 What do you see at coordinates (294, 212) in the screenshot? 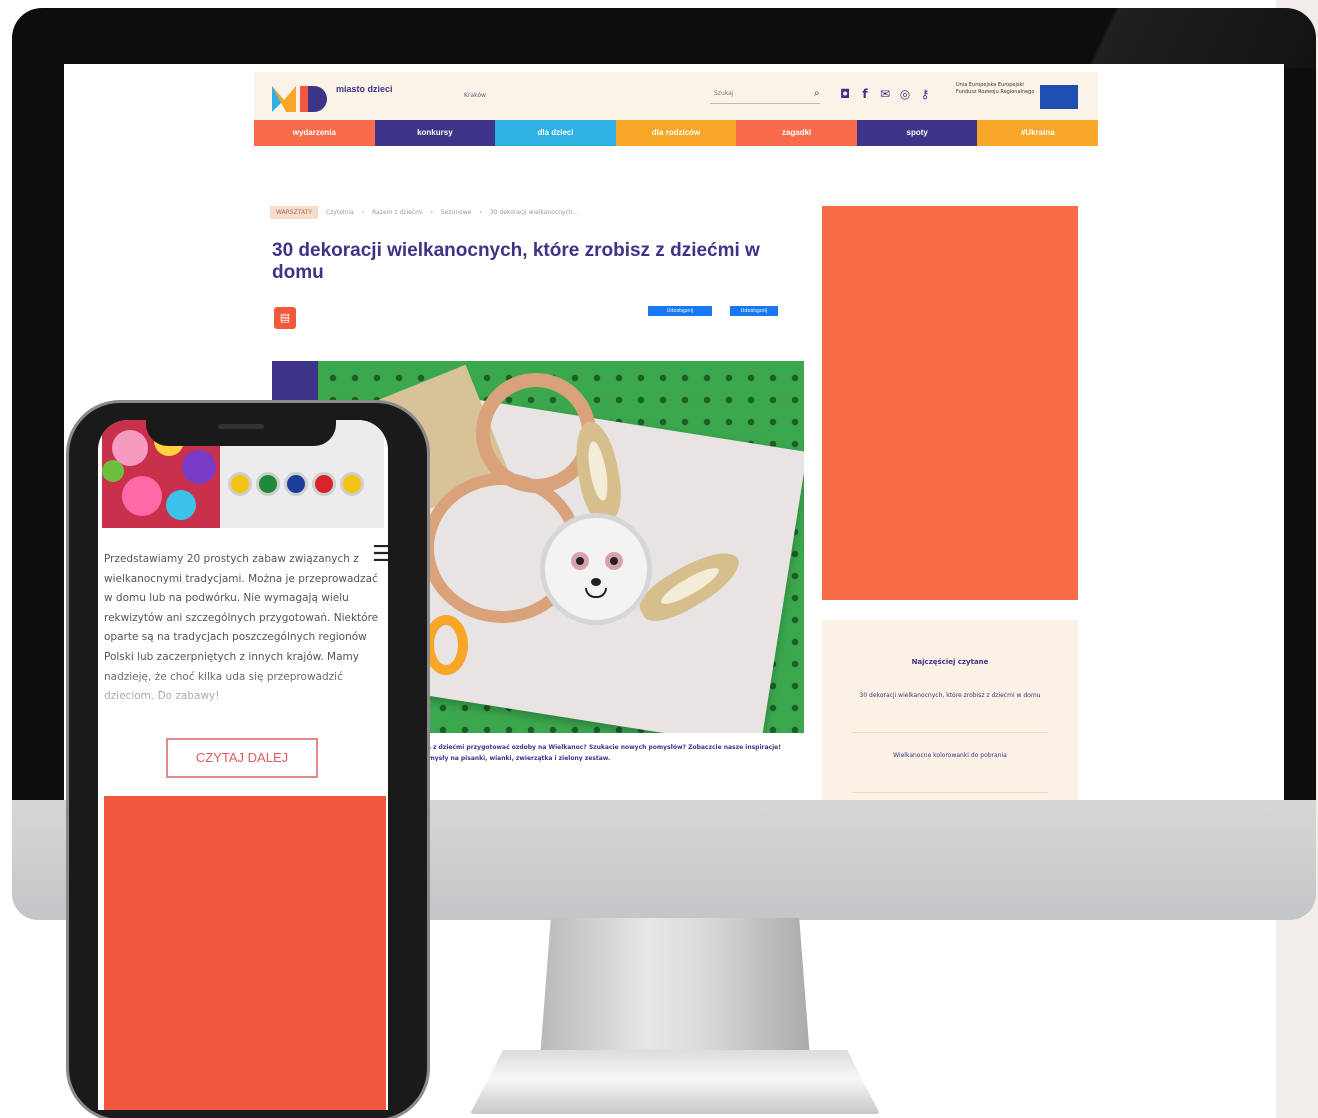
I see `category-tag: WARSZTATY` at bounding box center [294, 212].